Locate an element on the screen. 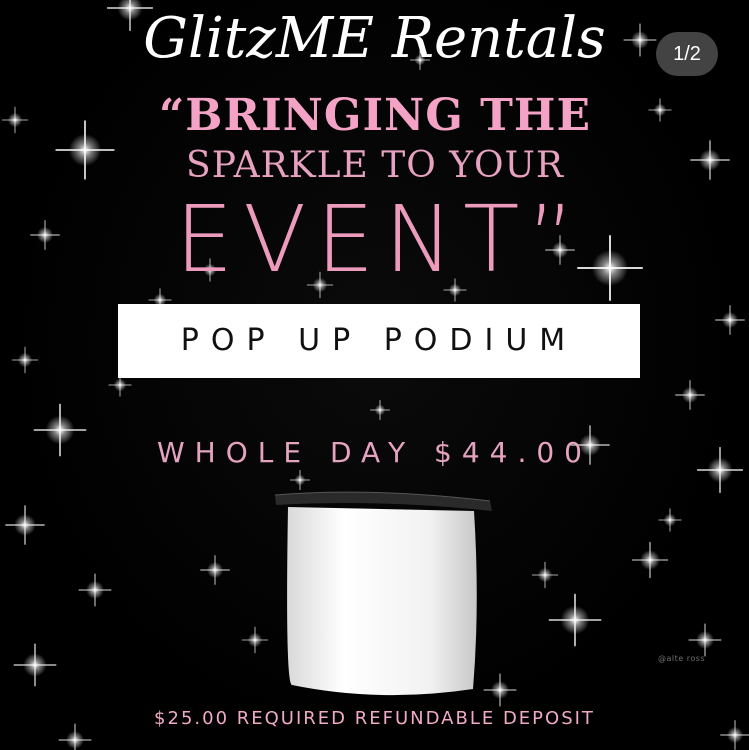 This screenshot has height=750, width=749. product-name: POP UP PODIUM is located at coordinates (379, 340).